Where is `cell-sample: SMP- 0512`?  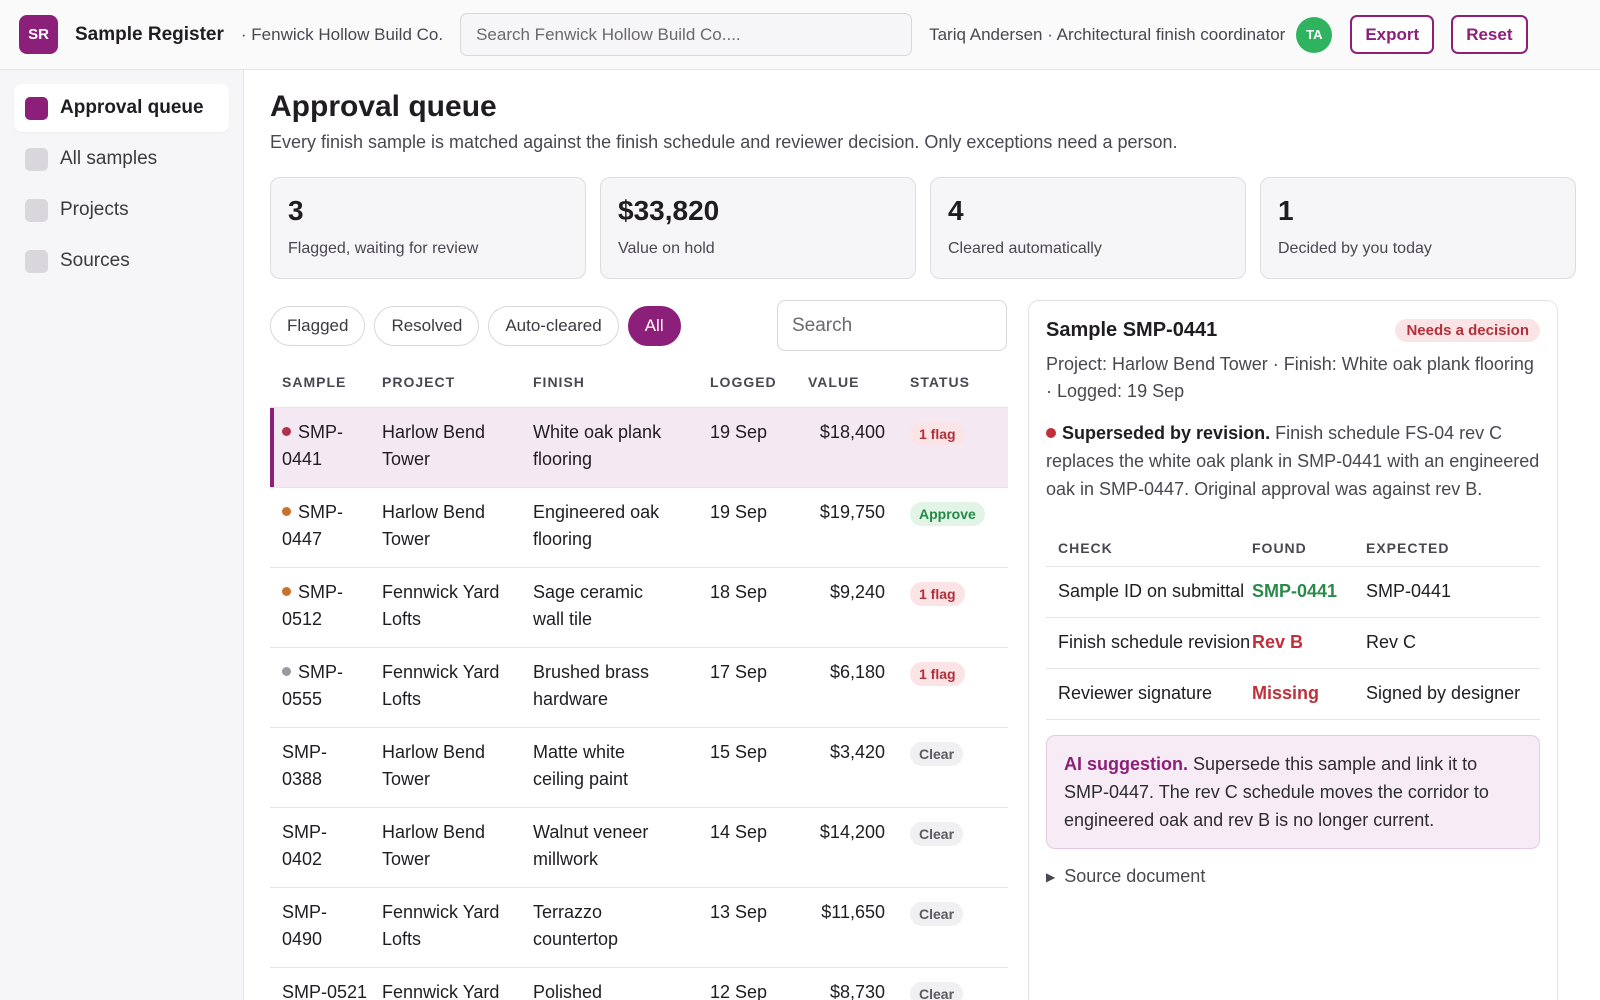
cell-sample: SMP- 0512 is located at coordinates (326, 613).